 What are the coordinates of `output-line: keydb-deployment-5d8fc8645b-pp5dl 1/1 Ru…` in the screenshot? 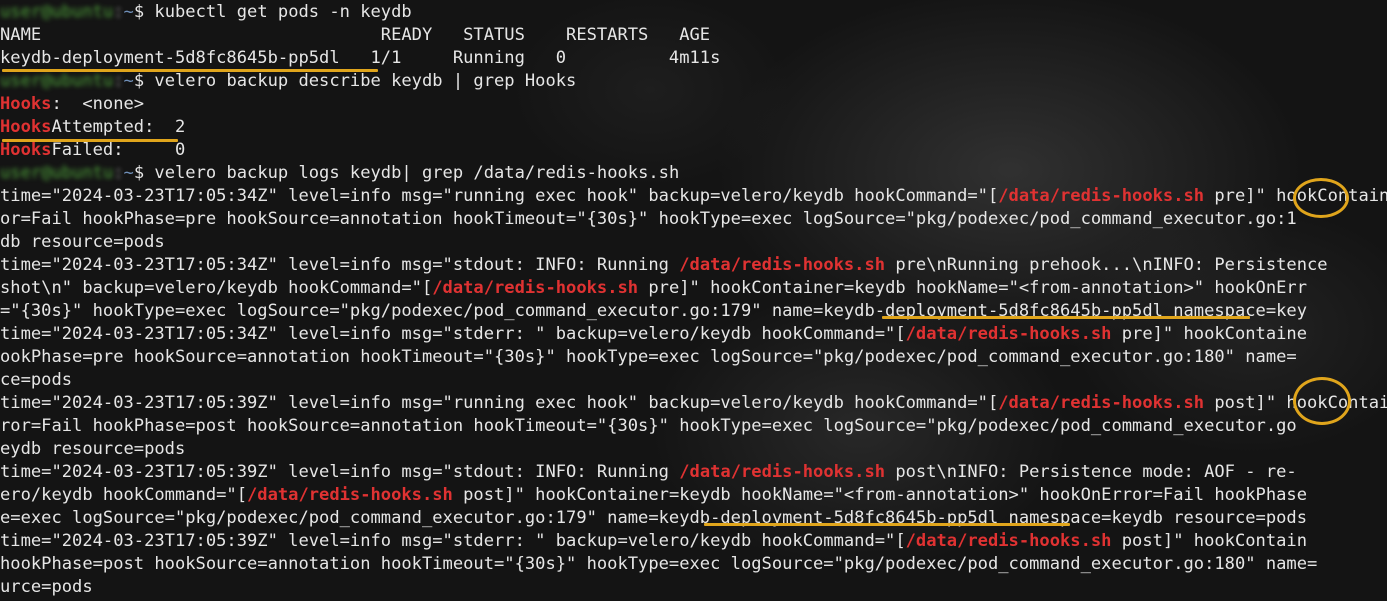 It's located at (360, 58).